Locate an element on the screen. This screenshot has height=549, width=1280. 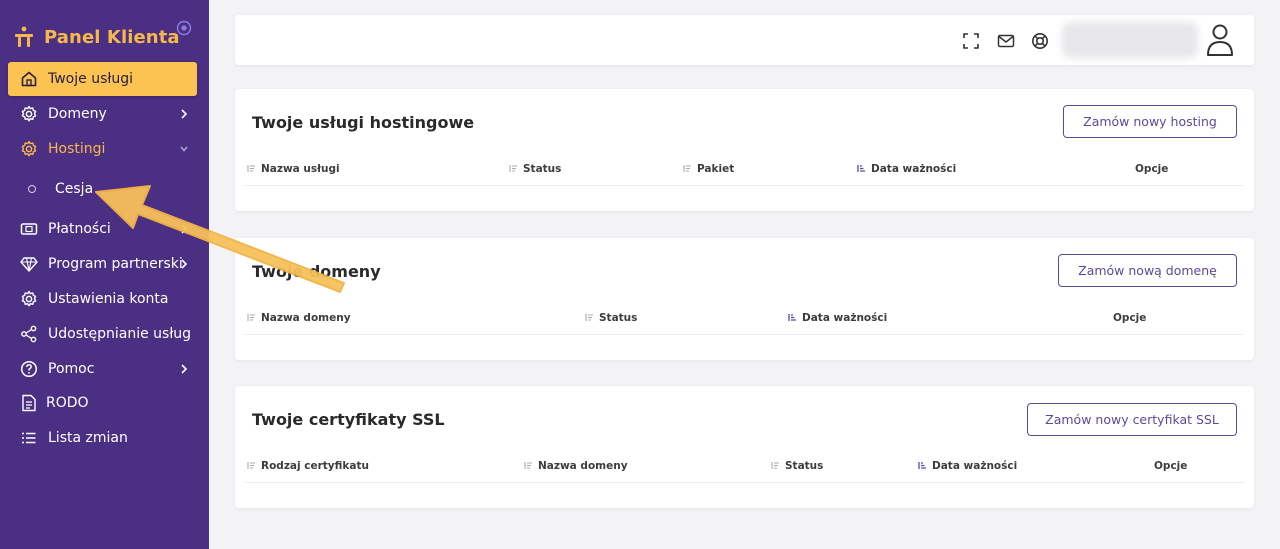
order-ssl-button: Zamów nowy certyfikat SSL is located at coordinates (1132, 419).